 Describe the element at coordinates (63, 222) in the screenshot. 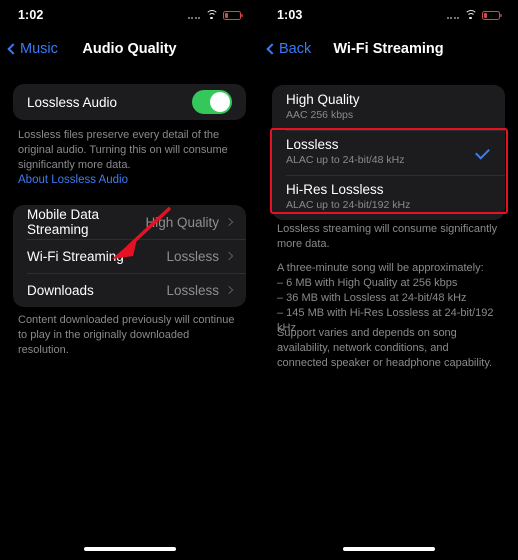

I see `row-label-mobile-data-streaming: Mobile Data Streaming` at that location.